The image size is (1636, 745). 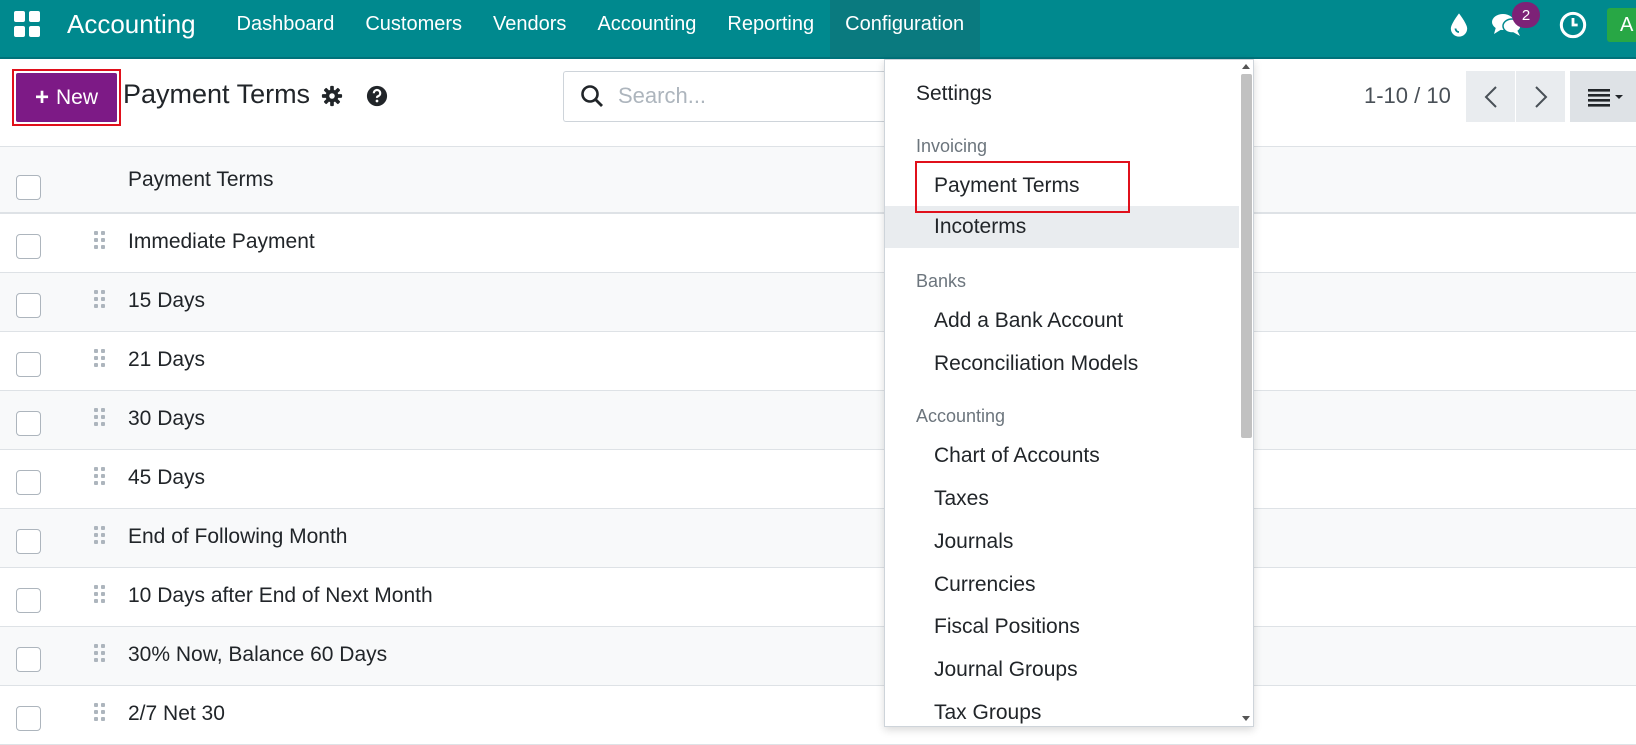 I want to click on table-row: 45 Days, so click(x=818, y=479).